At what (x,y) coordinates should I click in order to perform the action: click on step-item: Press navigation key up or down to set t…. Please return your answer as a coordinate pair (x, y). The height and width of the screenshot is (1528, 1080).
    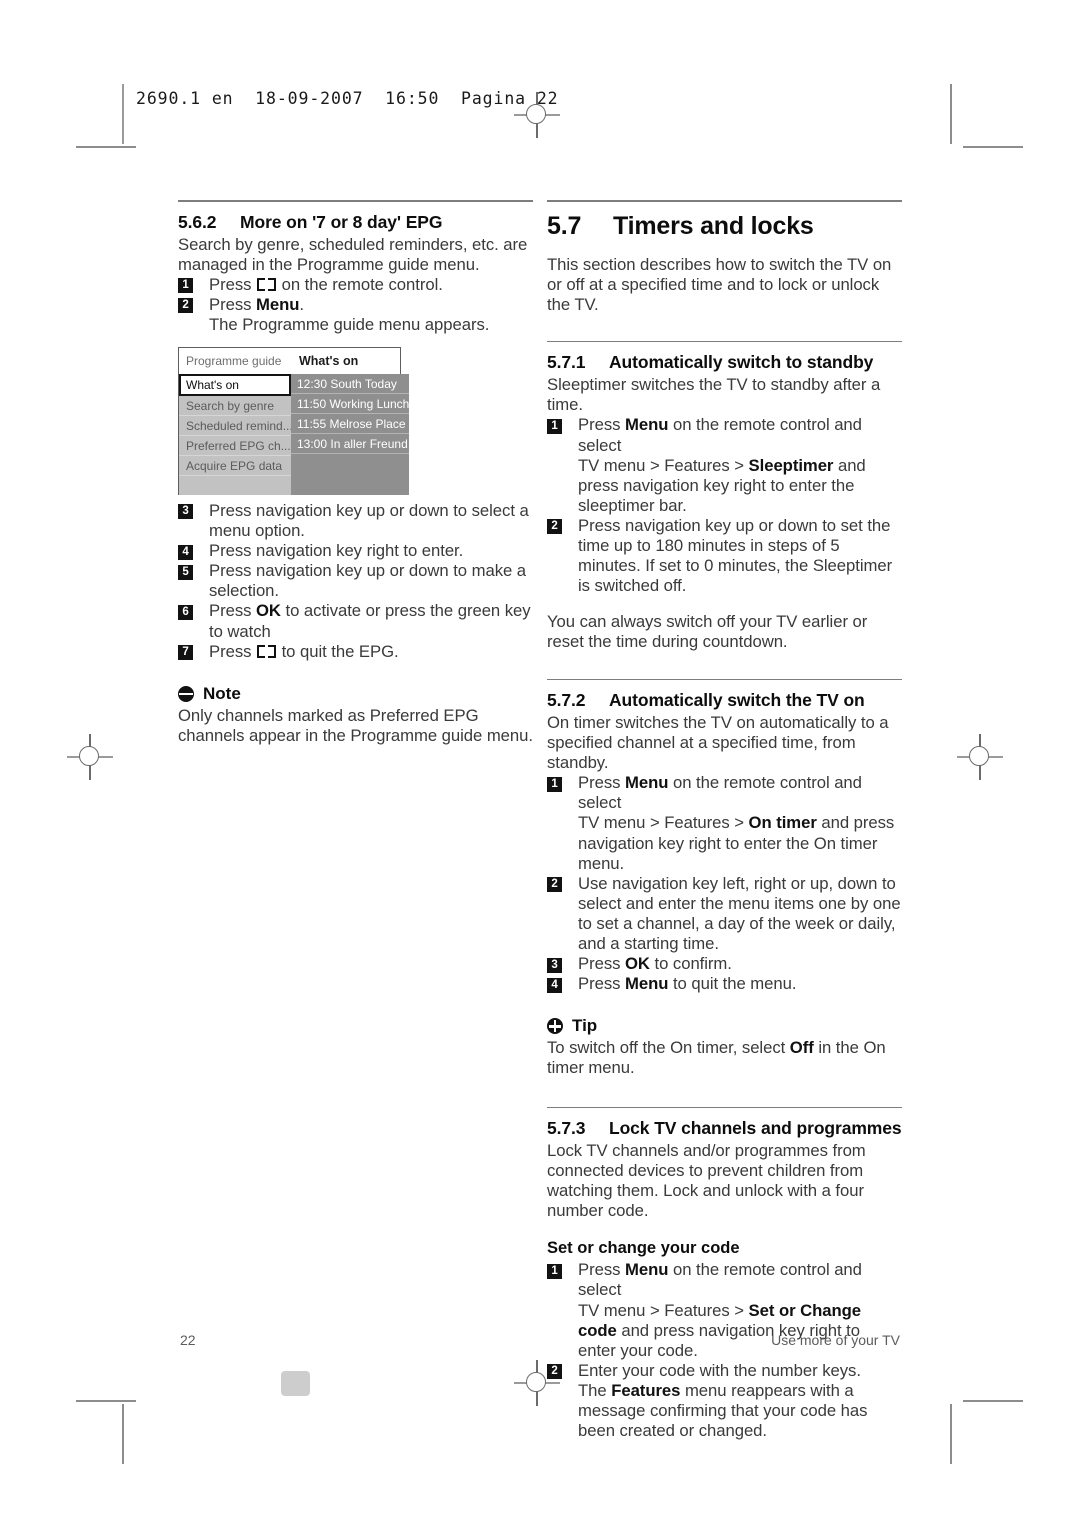
    Looking at the image, I should click on (724, 556).